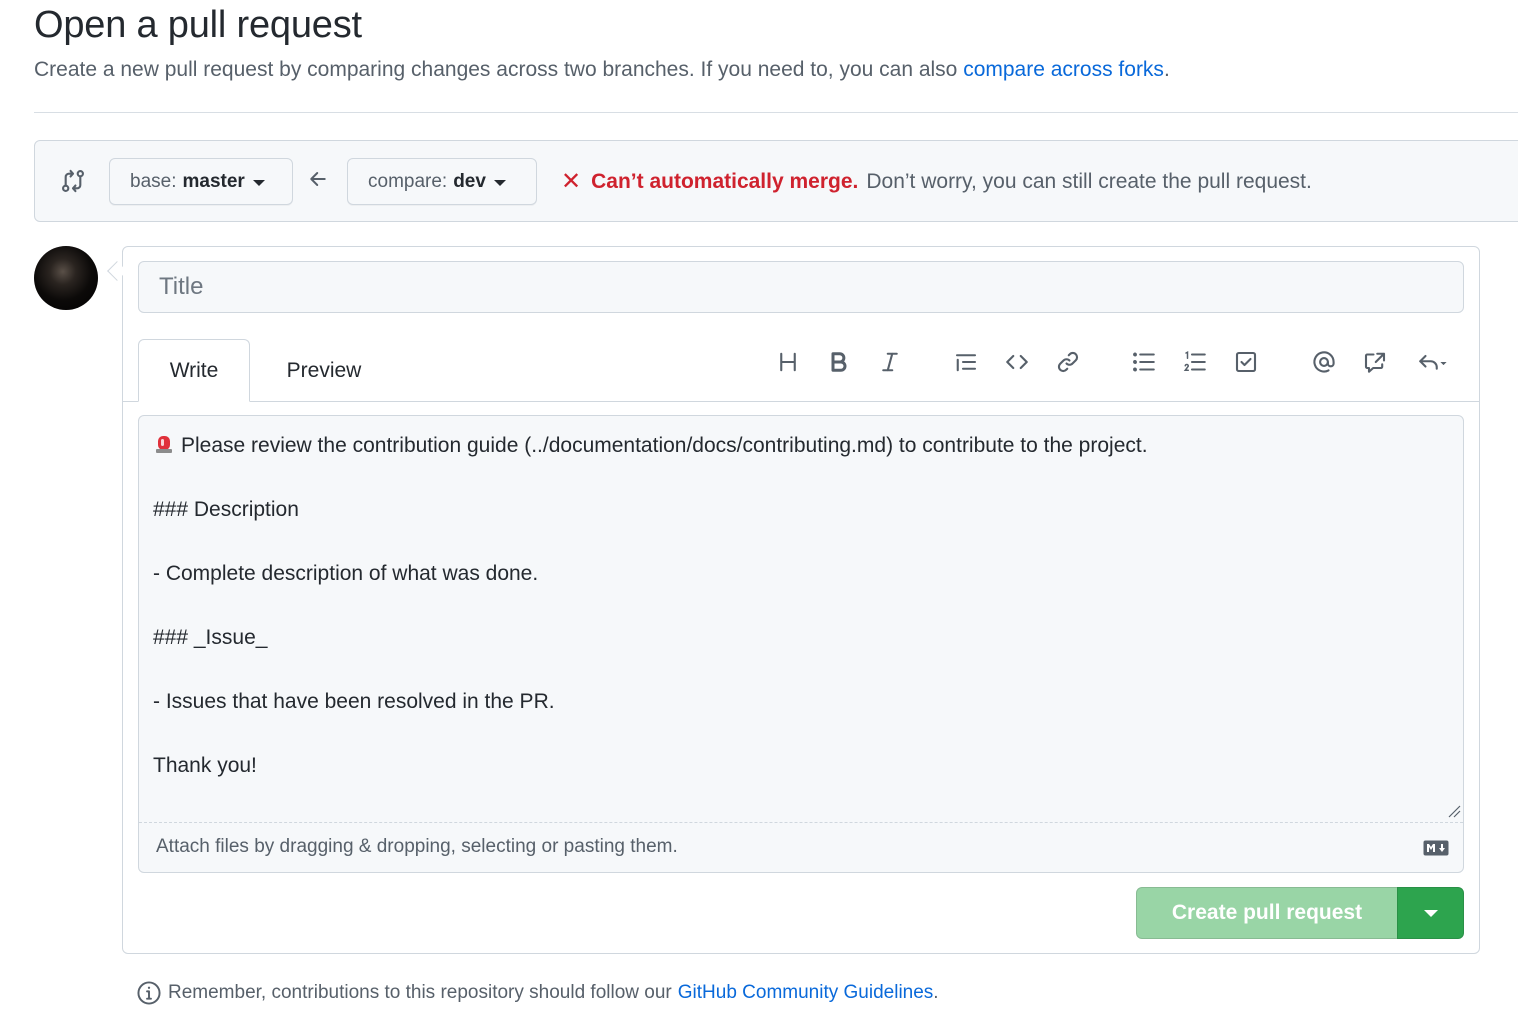  I want to click on link-icon, so click(1068, 362).